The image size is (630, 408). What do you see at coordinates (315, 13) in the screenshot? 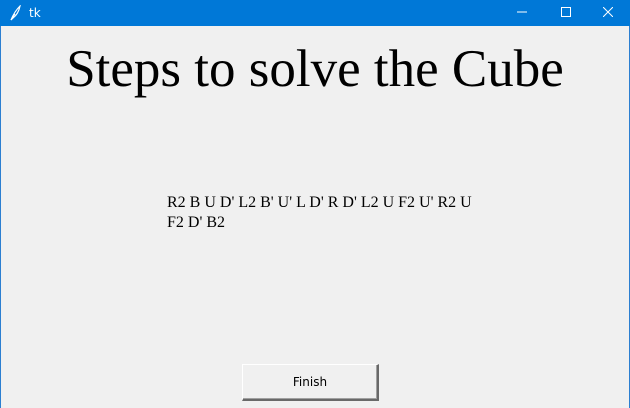
I see `title-bar: tk` at bounding box center [315, 13].